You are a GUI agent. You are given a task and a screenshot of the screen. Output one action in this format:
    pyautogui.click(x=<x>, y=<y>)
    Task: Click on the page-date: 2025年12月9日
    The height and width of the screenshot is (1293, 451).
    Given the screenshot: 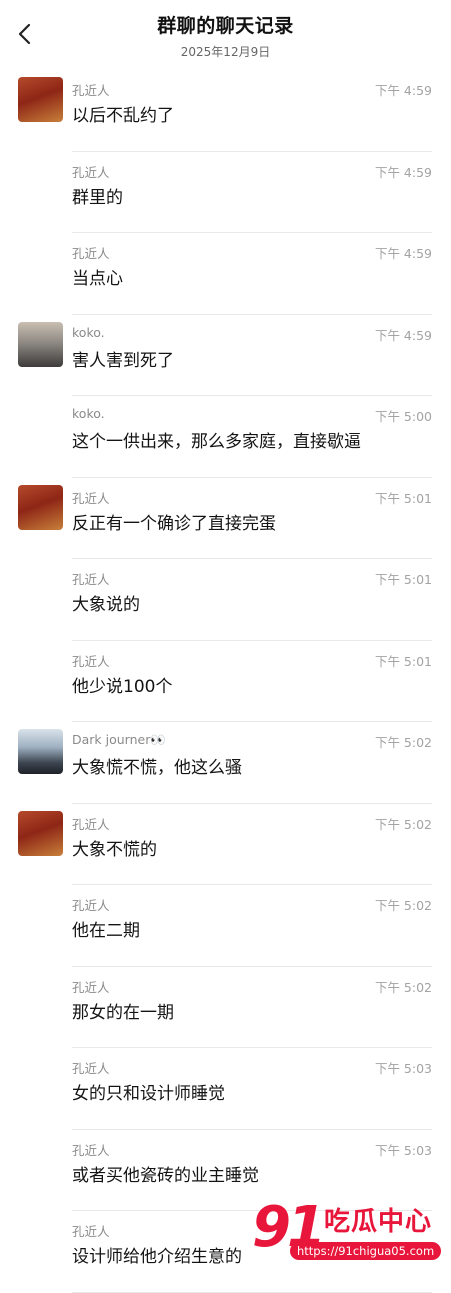 What is the action you would take?
    pyautogui.click(x=225, y=51)
    